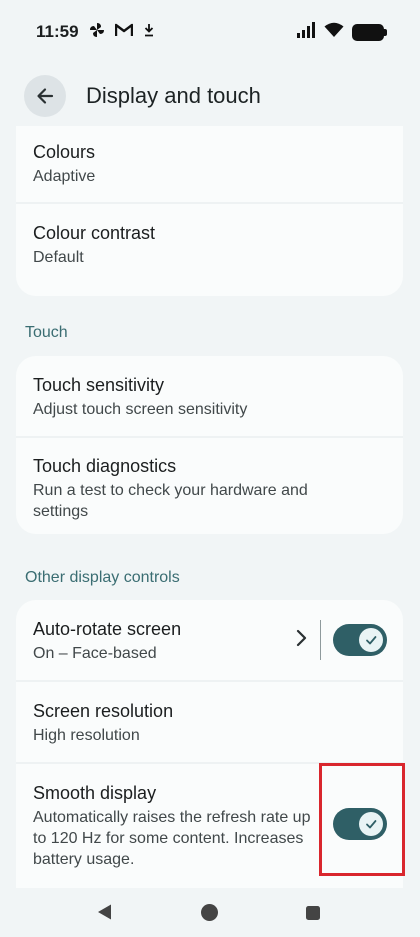 The height and width of the screenshot is (937, 420). Describe the element at coordinates (209, 640) in the screenshot. I see `auto-rotate-item: Auto-rotate screen On – Face-based` at that location.